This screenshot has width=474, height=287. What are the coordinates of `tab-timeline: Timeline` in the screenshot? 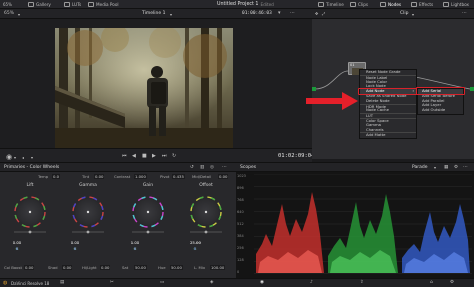 It's located at (331, 4).